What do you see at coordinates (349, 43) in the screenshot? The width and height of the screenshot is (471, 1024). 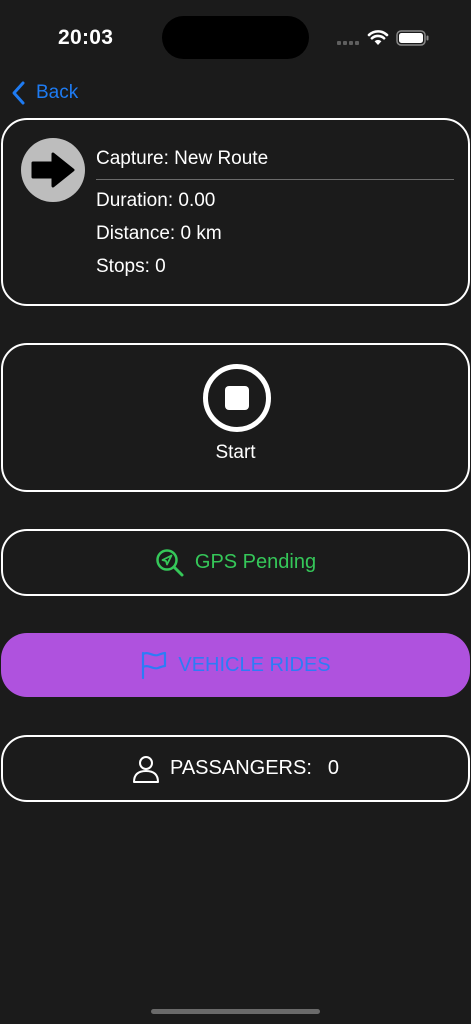 I see `cellular-signal-icon` at bounding box center [349, 43].